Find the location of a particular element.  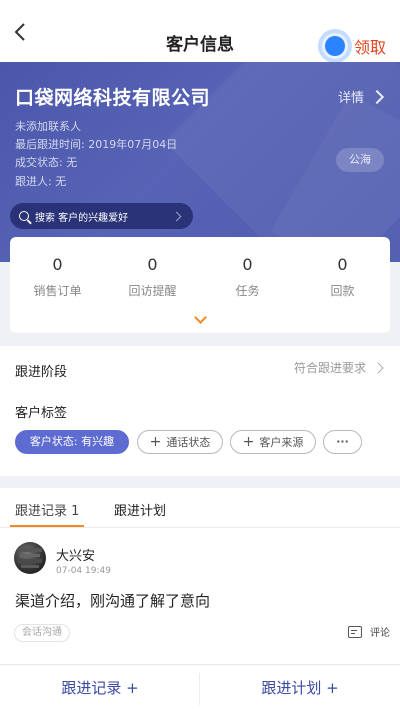

stat-revisit-reminders: 0 回访提醒 is located at coordinates (152, 277).